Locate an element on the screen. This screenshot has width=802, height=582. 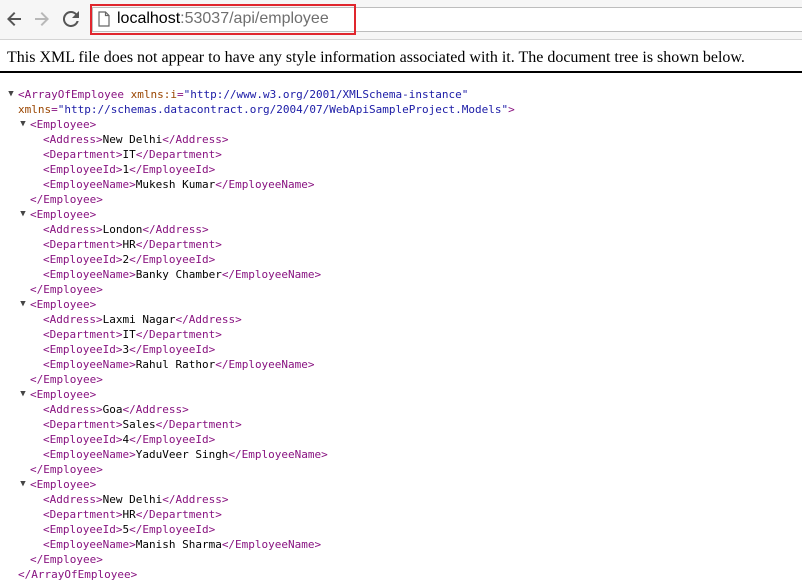
root-tag-close: </ArrayOfEmployee> is located at coordinates (78, 574).